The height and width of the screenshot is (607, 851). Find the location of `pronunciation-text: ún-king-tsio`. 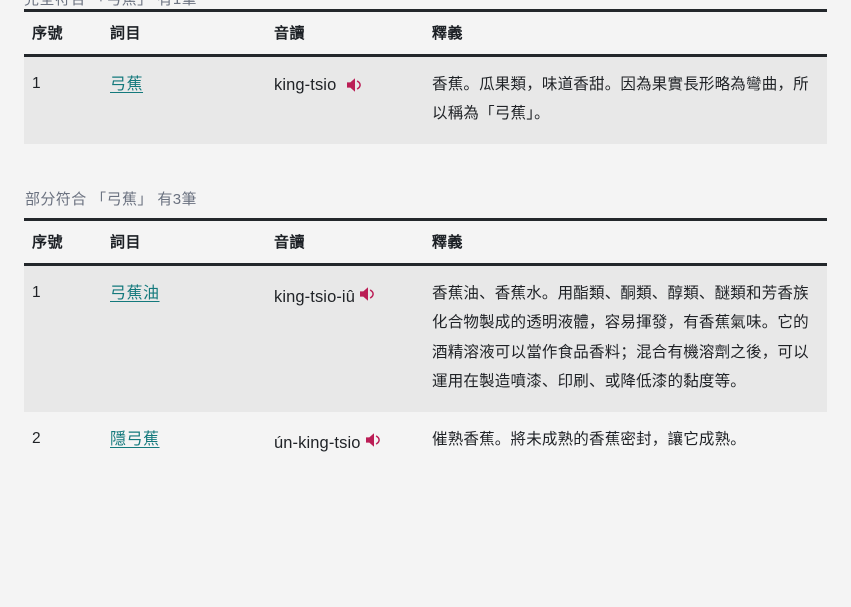

pronunciation-text: ún-king-tsio is located at coordinates (317, 442).